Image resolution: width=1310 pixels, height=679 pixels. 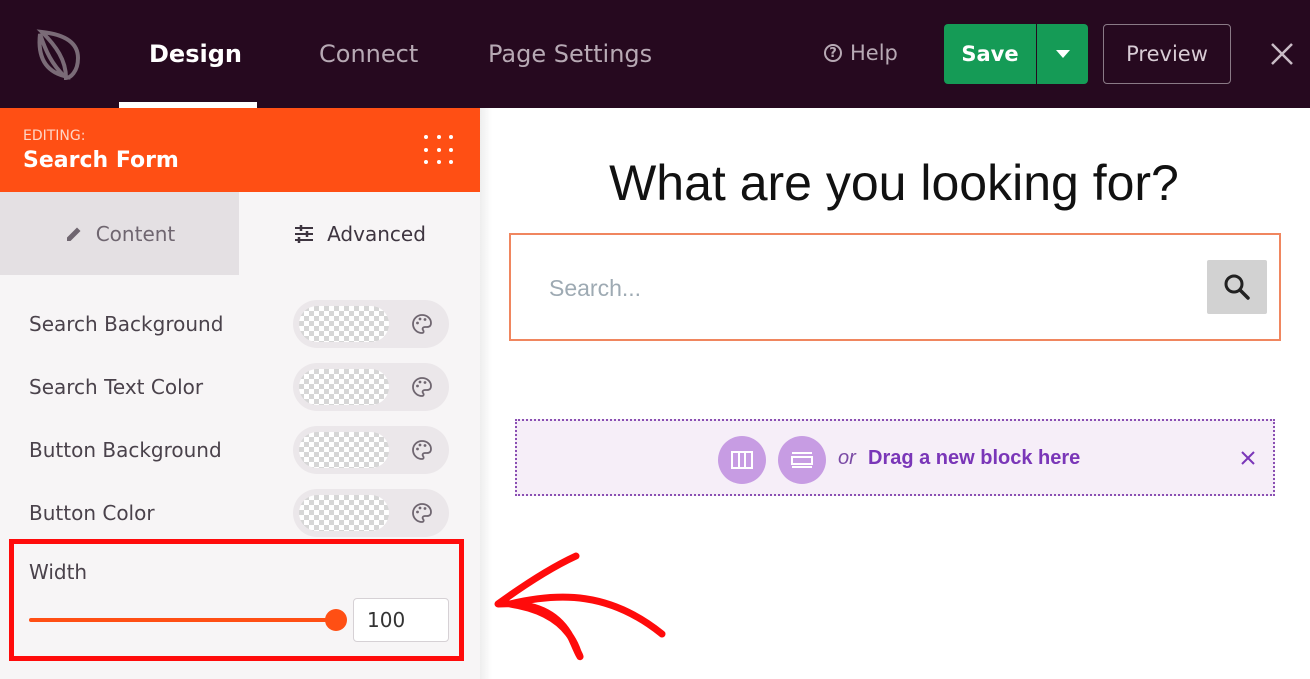 I want to click on search-button, so click(x=1237, y=287).